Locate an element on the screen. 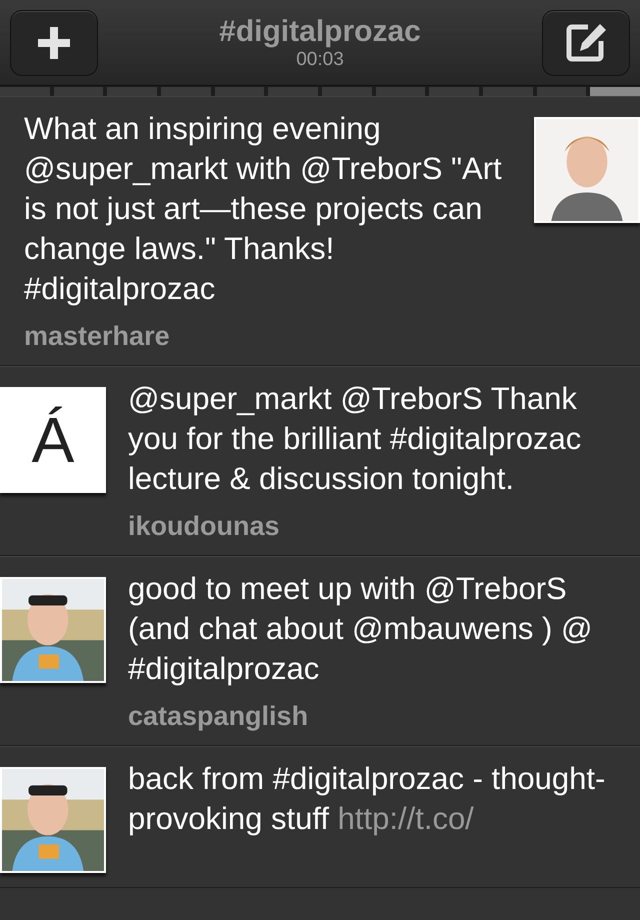  tweet-link: http://t.co/ is located at coordinates (406, 818).